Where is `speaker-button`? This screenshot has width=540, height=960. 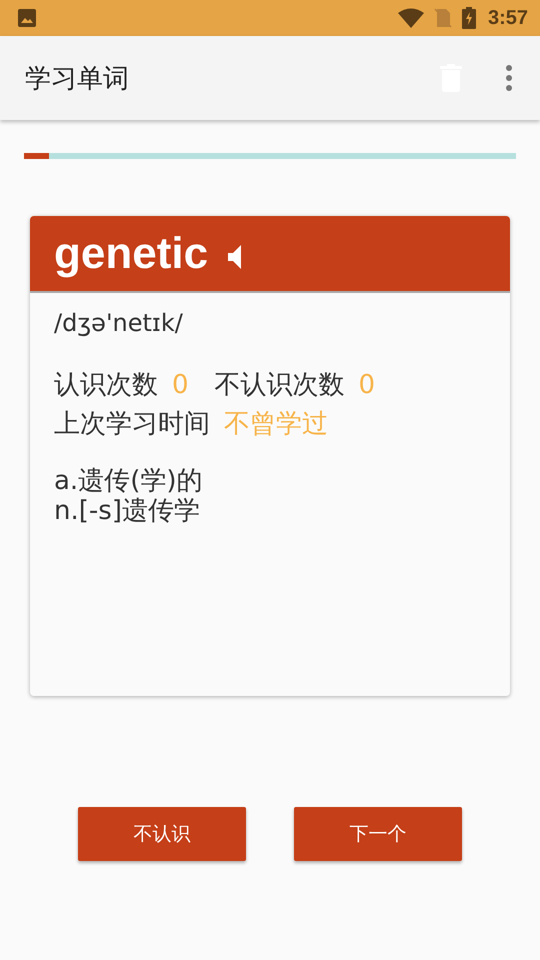
speaker-button is located at coordinates (235, 257).